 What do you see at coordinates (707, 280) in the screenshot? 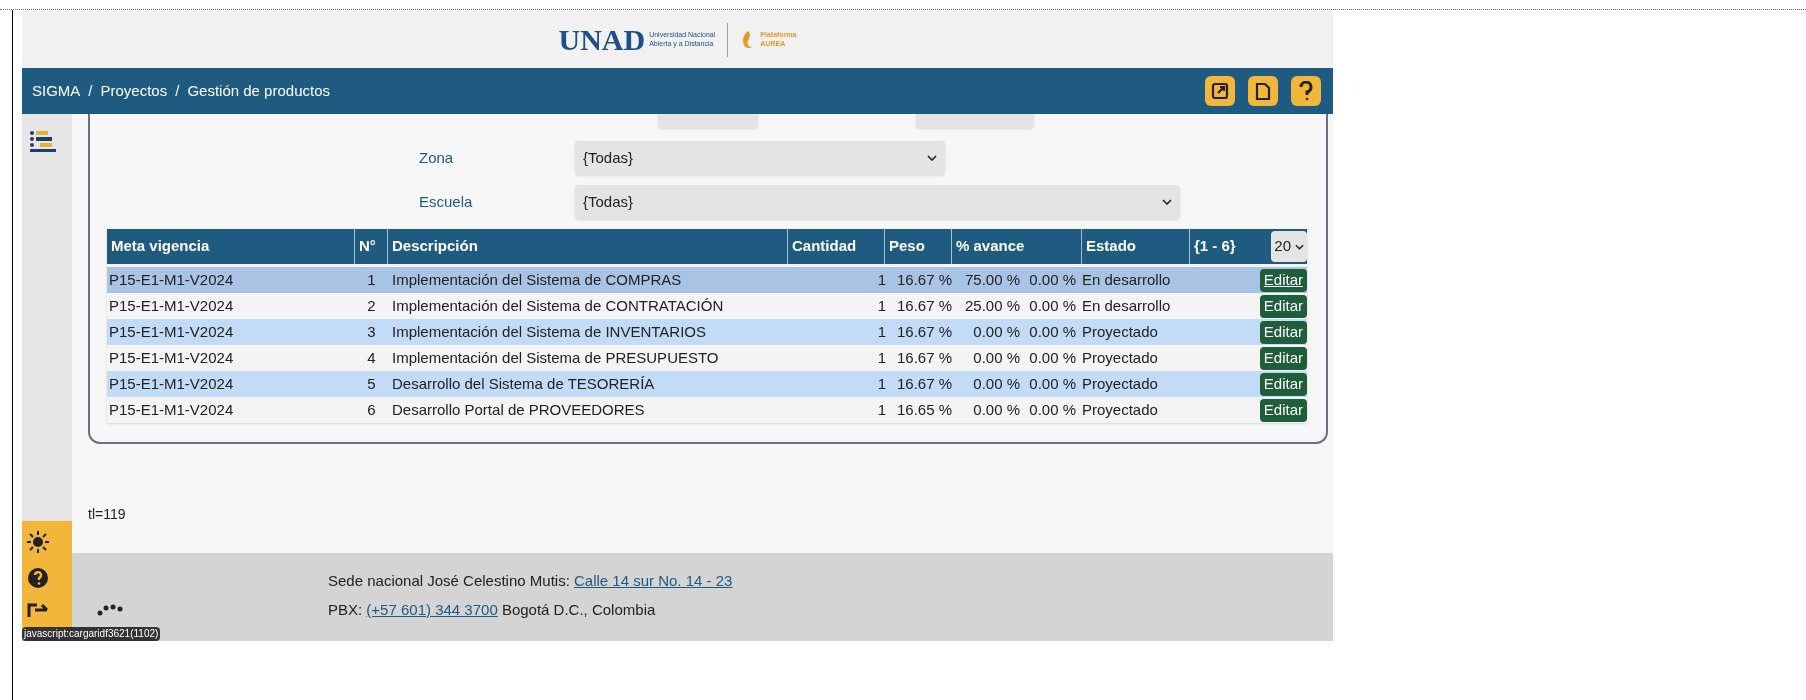
I see `table-row: P15-E1-M1-V2024 1 Implementación del Sistema de COMPRAS 1 16.67 % 75.00 % 0.00 % En desarrollo Editar` at bounding box center [707, 280].